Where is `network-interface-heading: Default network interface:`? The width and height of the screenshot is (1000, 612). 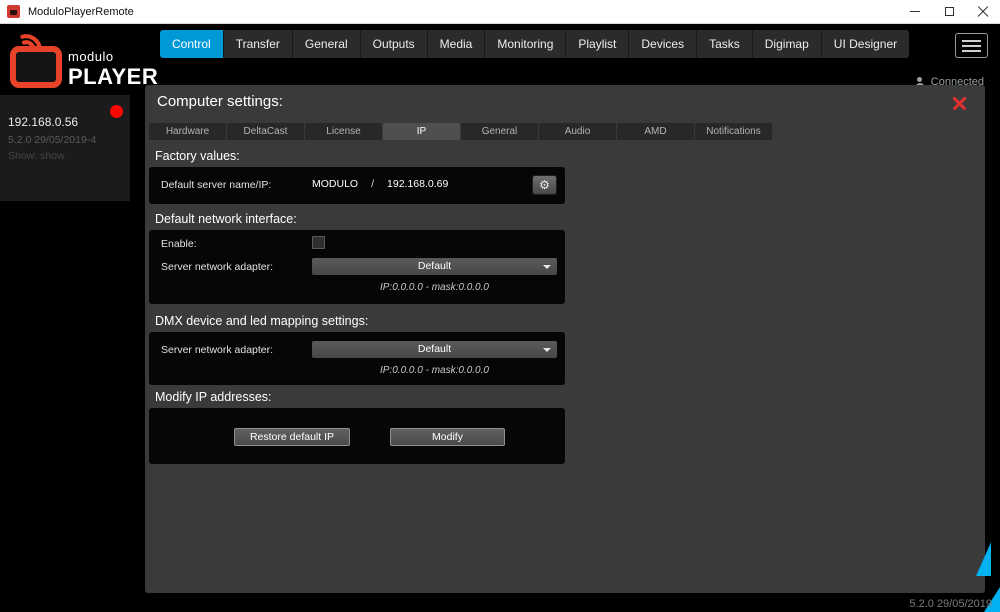
network-interface-heading: Default network interface: is located at coordinates (226, 219).